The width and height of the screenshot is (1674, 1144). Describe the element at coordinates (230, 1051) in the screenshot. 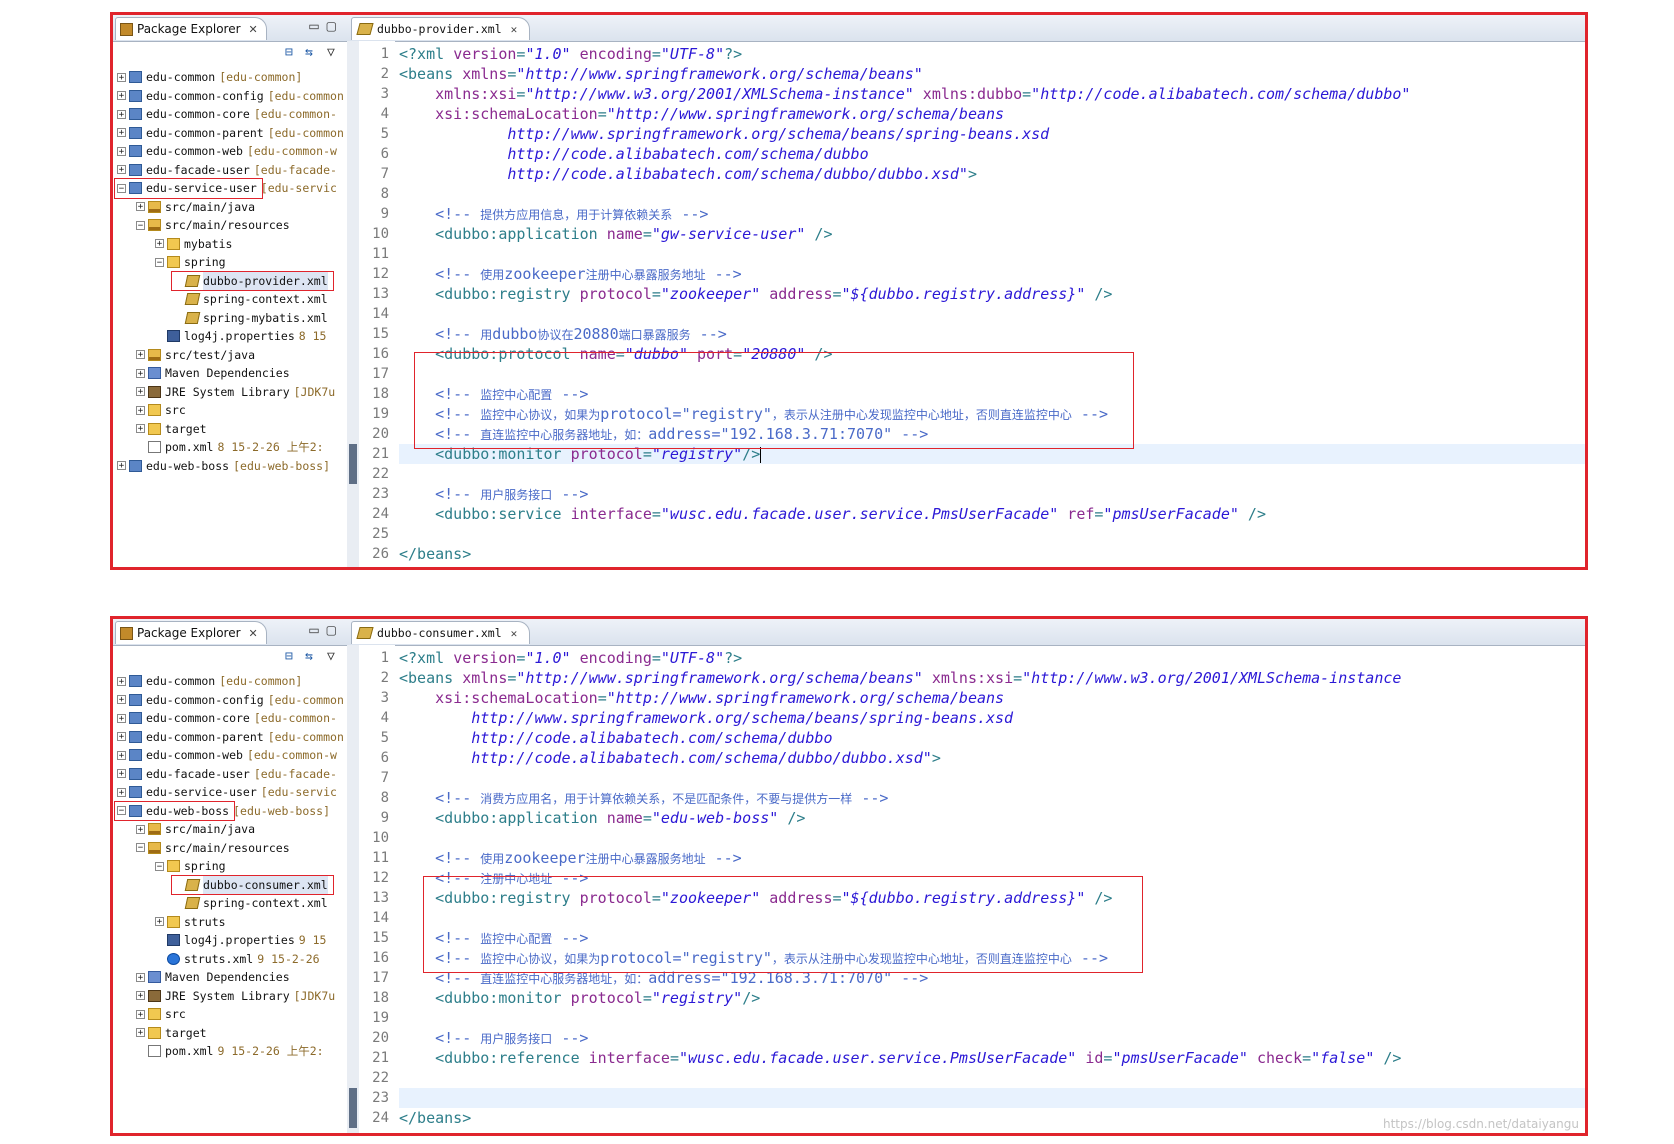

I see `tree-item: pom.xml 9 15-2-26 上午2:` at that location.